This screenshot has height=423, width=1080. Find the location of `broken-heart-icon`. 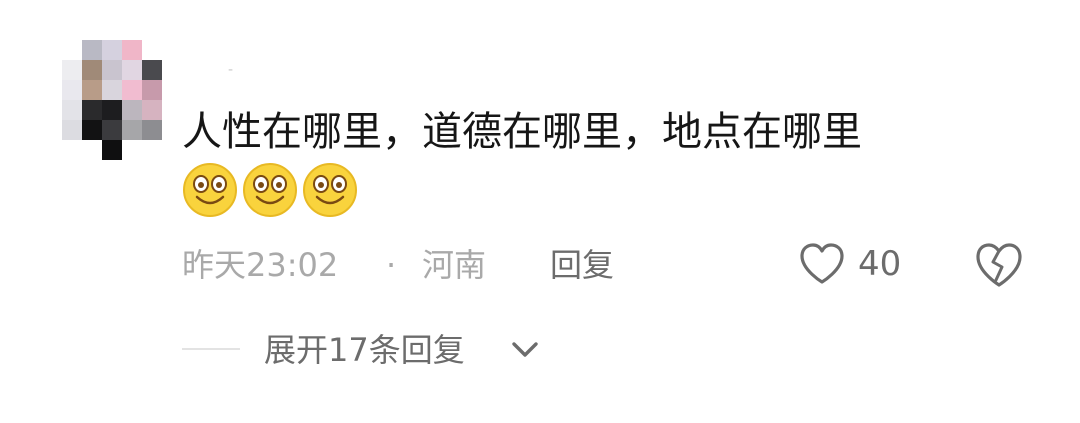

broken-heart-icon is located at coordinates (999, 265).